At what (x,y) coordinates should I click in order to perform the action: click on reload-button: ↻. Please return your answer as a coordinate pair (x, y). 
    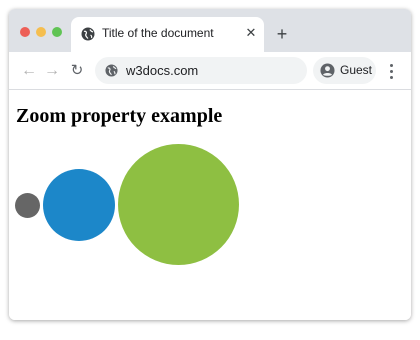
    Looking at the image, I should click on (77, 71).